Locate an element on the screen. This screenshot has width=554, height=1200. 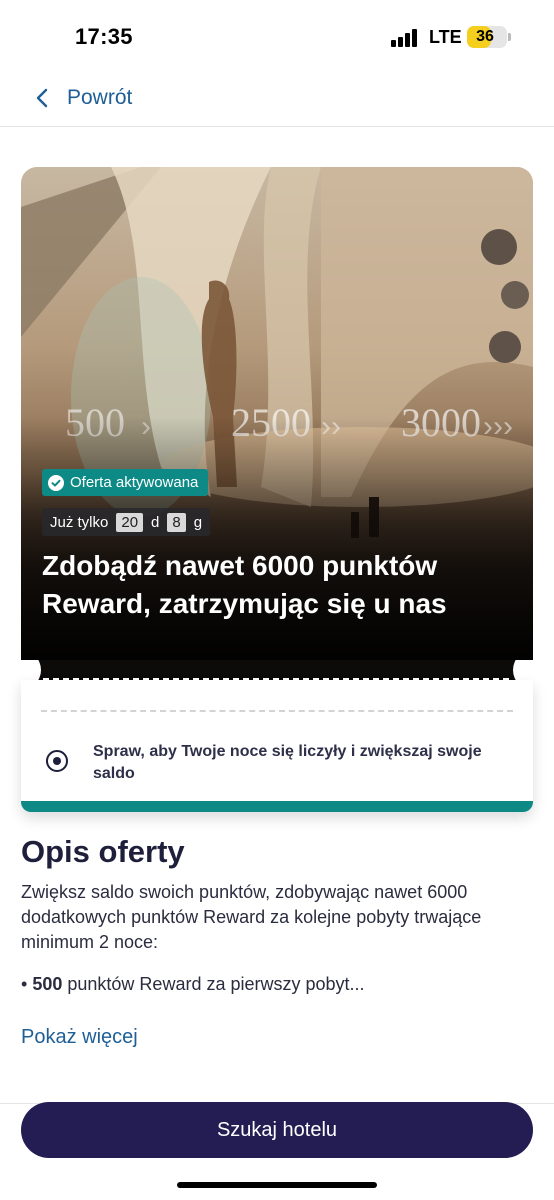
home-indicator is located at coordinates (277, 1185).